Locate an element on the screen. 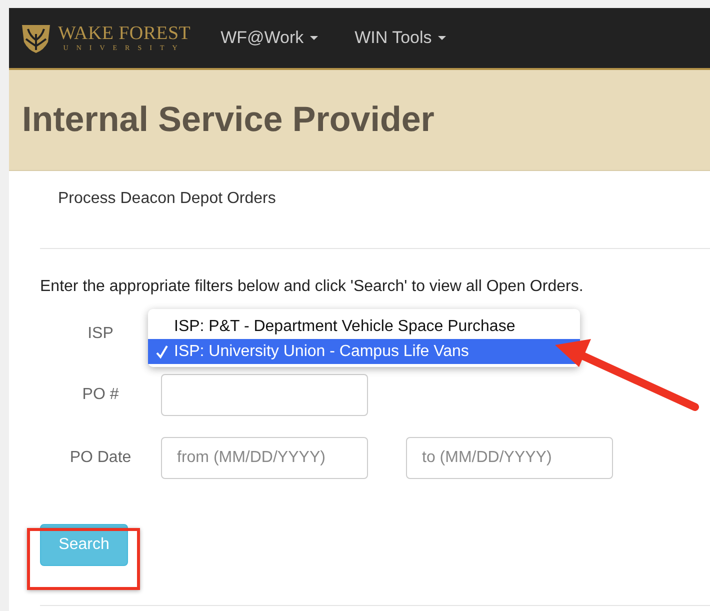  page-title: Internal Service Provider is located at coordinates (228, 120).